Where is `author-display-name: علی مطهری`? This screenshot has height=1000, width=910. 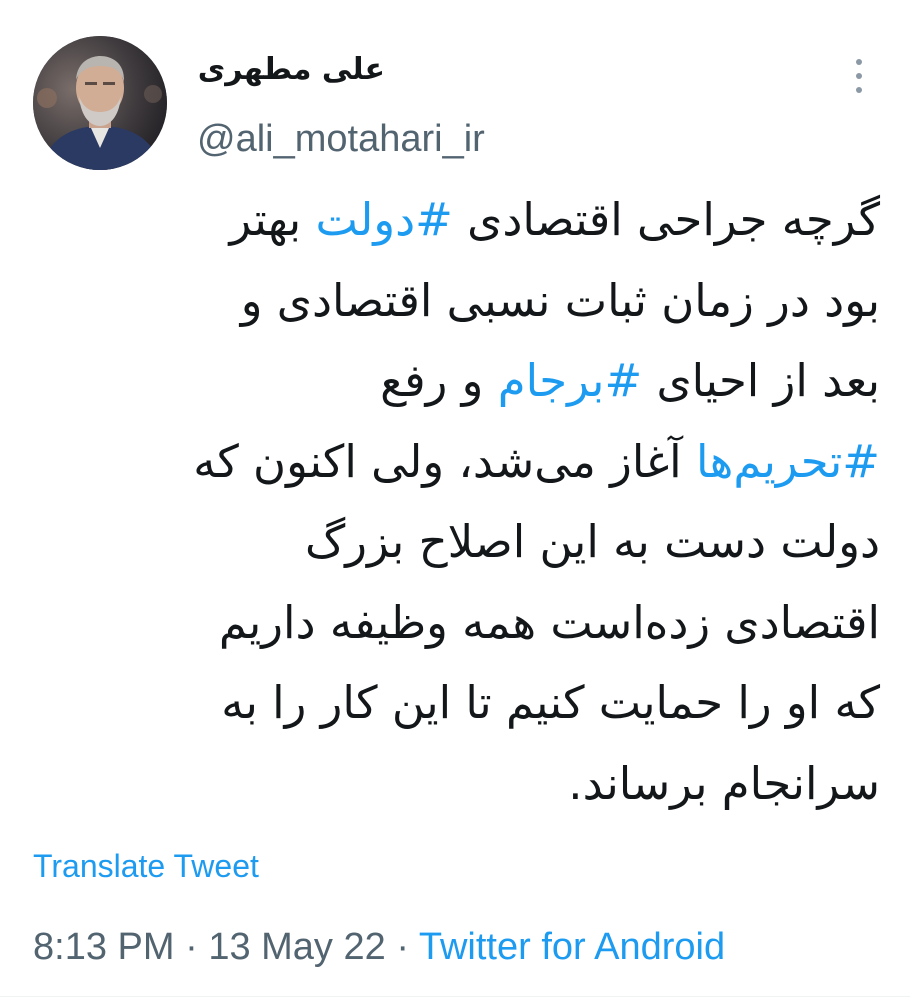
author-display-name: علی مطهری is located at coordinates (291, 69).